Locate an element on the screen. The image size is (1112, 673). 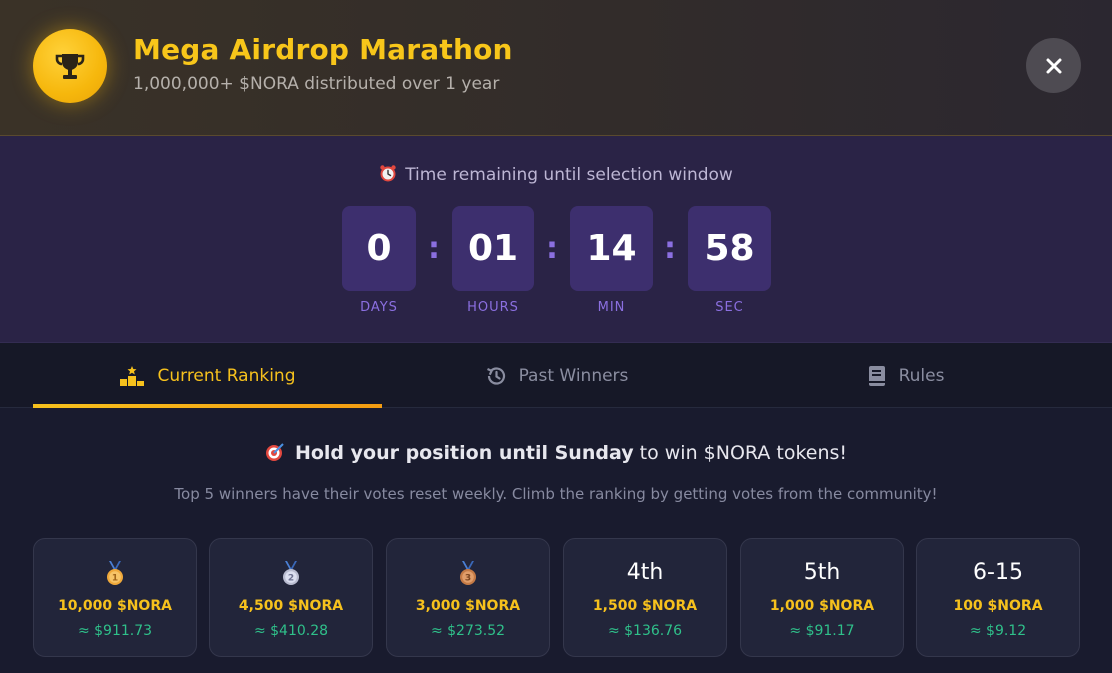
close-icon is located at coordinates (1053, 65).